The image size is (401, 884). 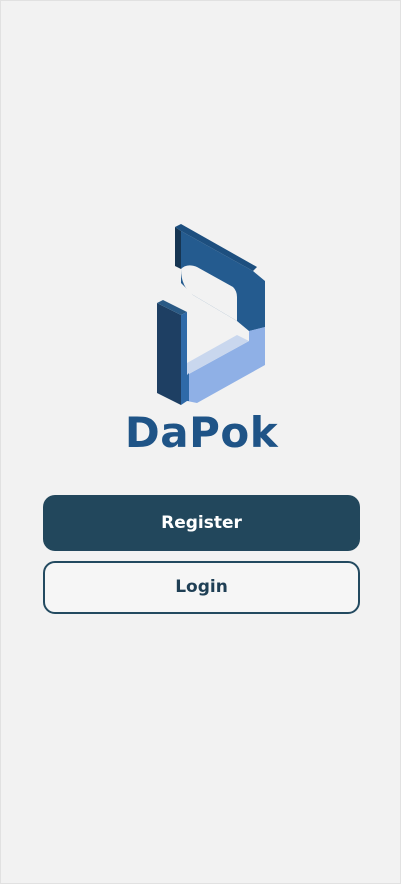 What do you see at coordinates (201, 523) in the screenshot?
I see `register-button: Register` at bounding box center [201, 523].